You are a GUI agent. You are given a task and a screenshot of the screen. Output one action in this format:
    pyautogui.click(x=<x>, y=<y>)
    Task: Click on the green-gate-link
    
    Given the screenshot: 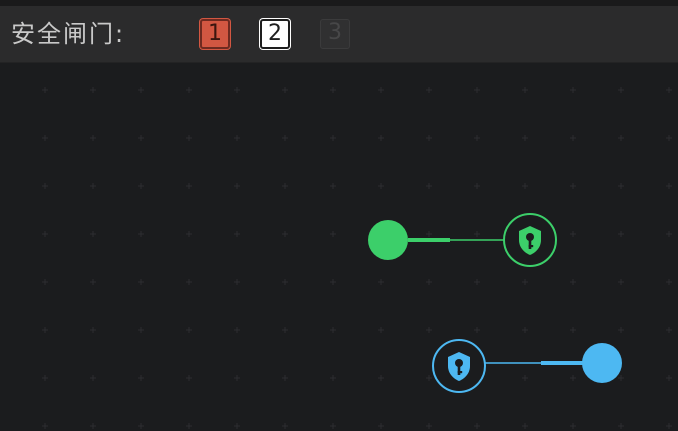 What is the action you would take?
    pyautogui.click(x=462, y=240)
    